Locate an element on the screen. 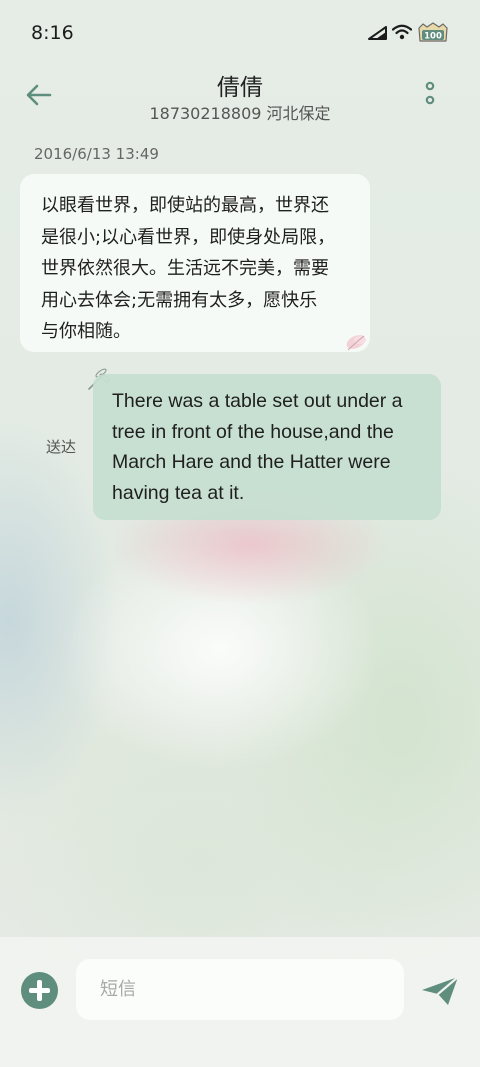  message-line: 与你相随。 is located at coordinates (86, 331).